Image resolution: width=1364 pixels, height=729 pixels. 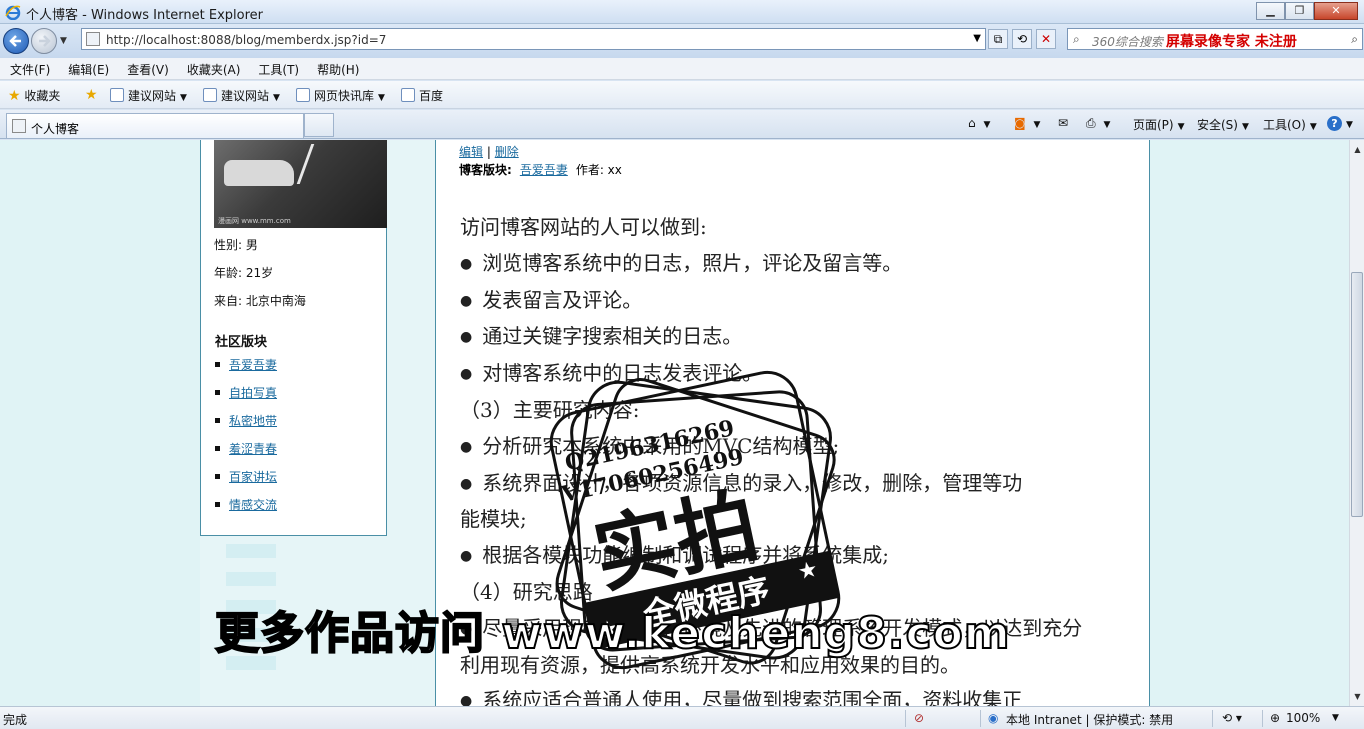 I want to click on protected-mode-icon: ⟲ ▾, so click(x=1232, y=718).